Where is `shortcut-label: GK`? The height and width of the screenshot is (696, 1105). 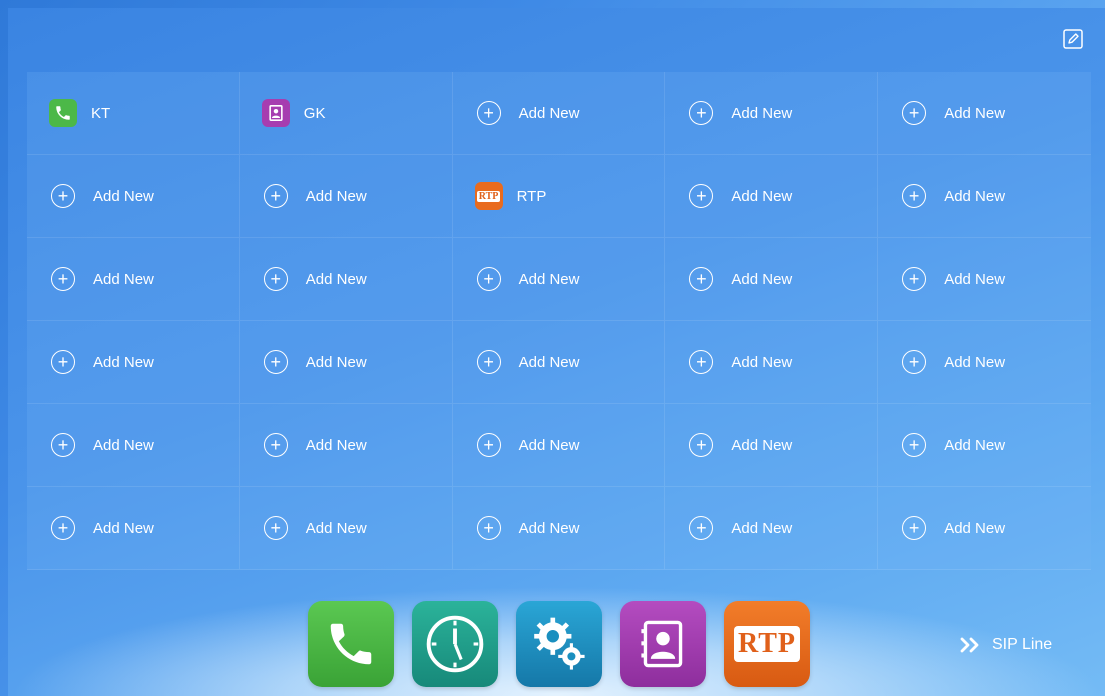
shortcut-label: GK is located at coordinates (314, 113).